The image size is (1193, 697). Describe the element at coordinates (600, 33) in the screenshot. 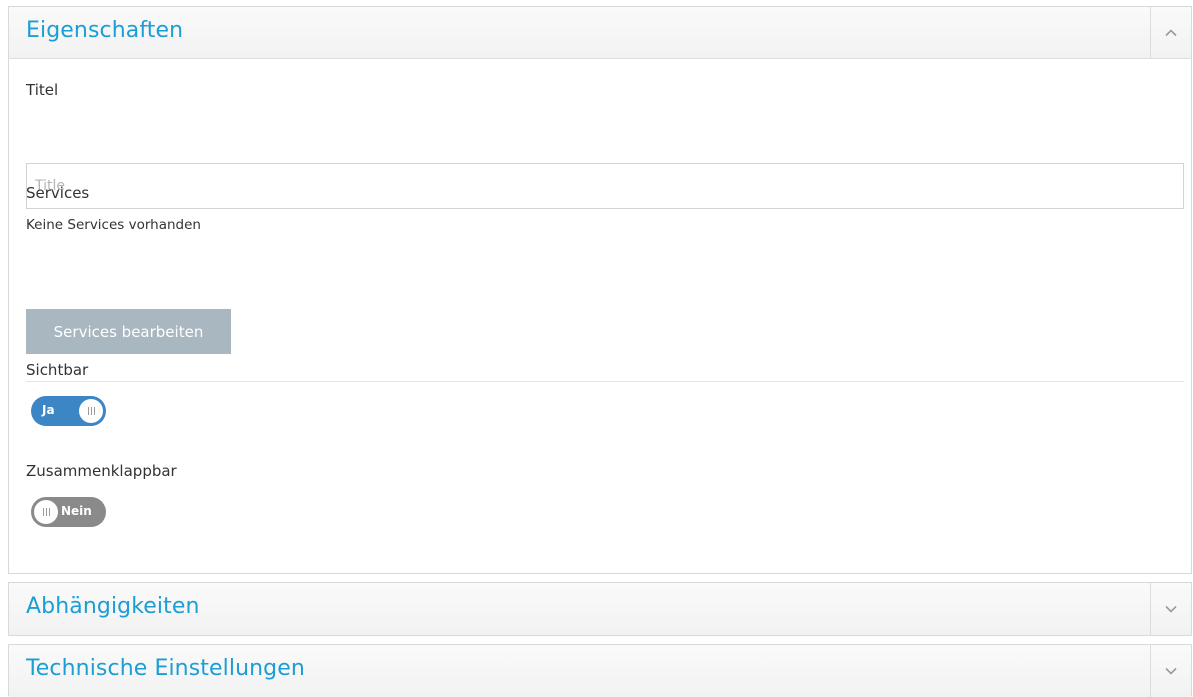

I see `properties-panel-header: Eigenschaften` at that location.